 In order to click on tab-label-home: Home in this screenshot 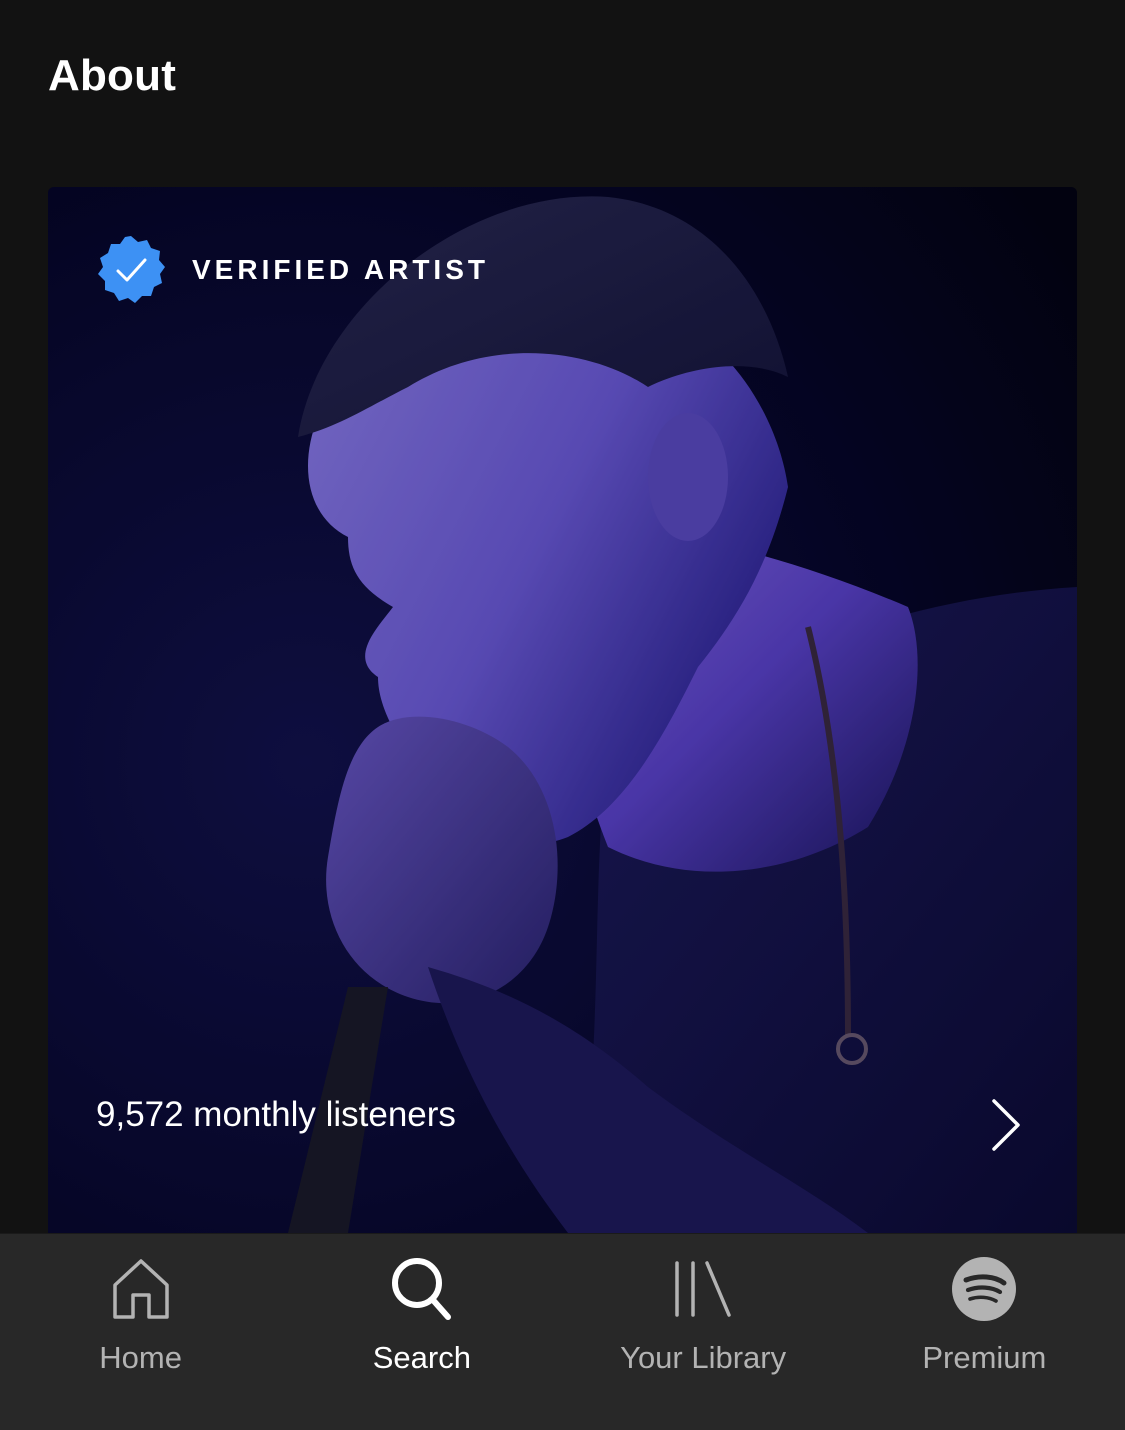, I will do `click(140, 1357)`.